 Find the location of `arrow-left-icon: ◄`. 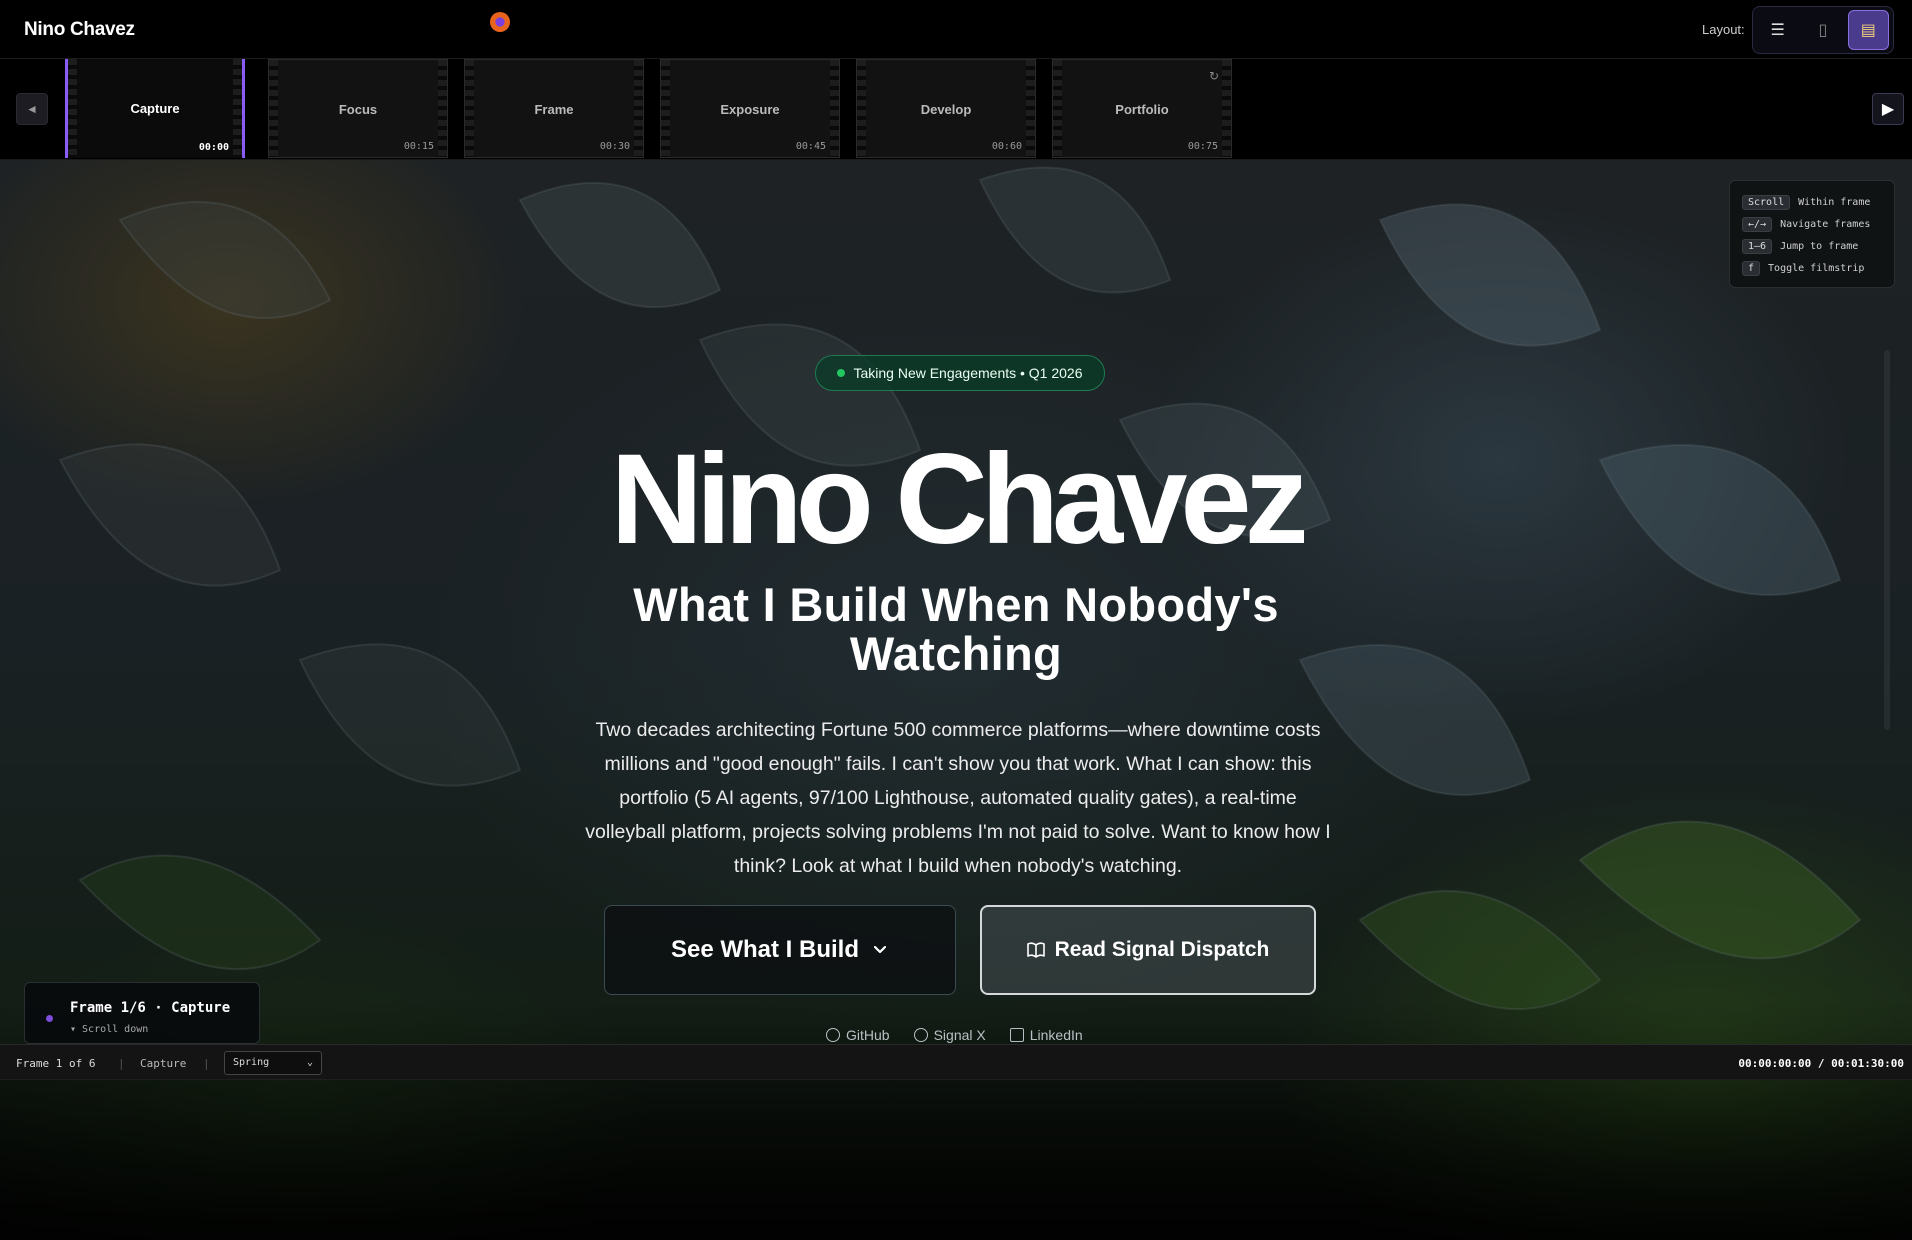

arrow-left-icon: ◄ is located at coordinates (32, 109).